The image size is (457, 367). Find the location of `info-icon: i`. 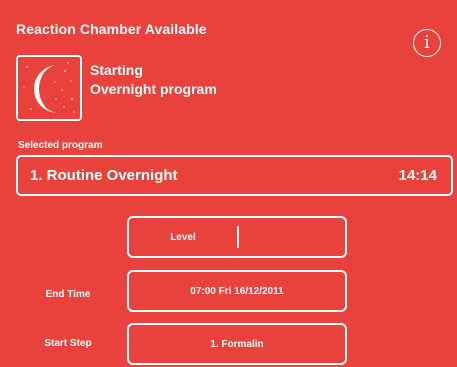

info-icon: i is located at coordinates (427, 42).